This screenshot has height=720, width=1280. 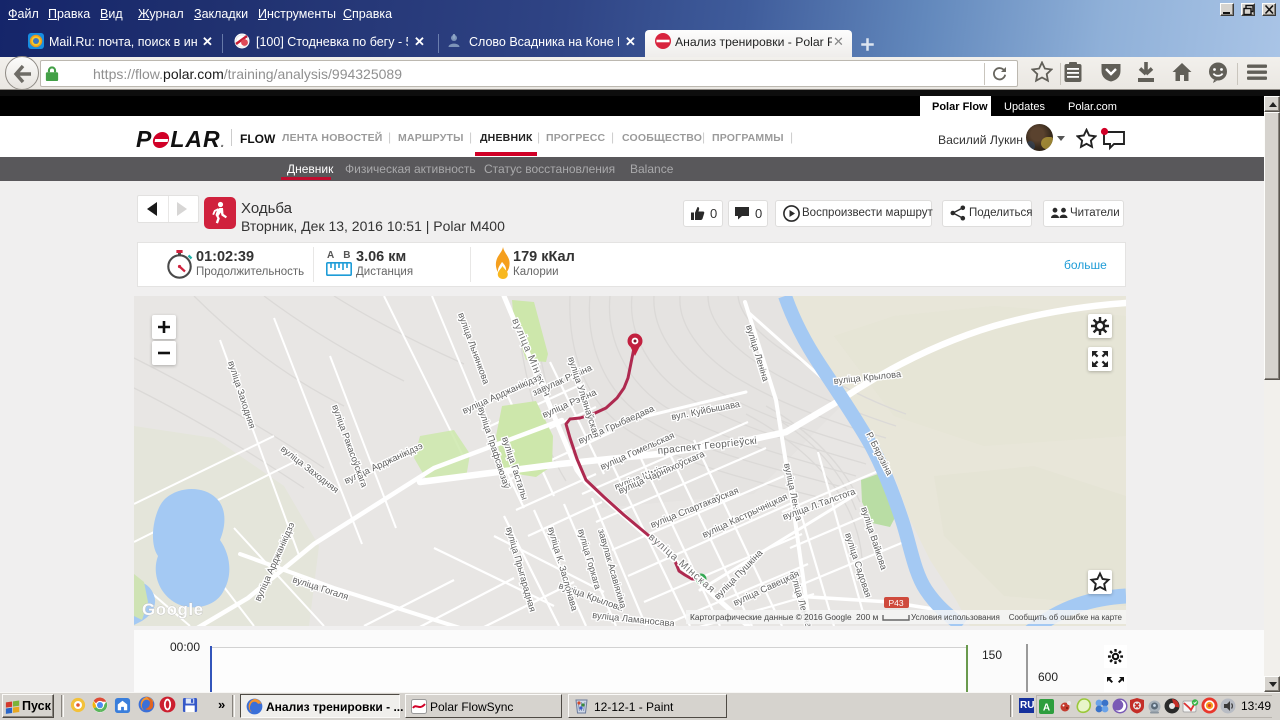 What do you see at coordinates (955, 617) in the screenshot?
I see `svg-text: Условия использования` at bounding box center [955, 617].